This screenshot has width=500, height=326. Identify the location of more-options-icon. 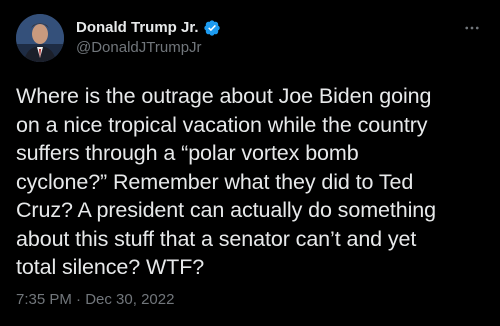
(472, 28).